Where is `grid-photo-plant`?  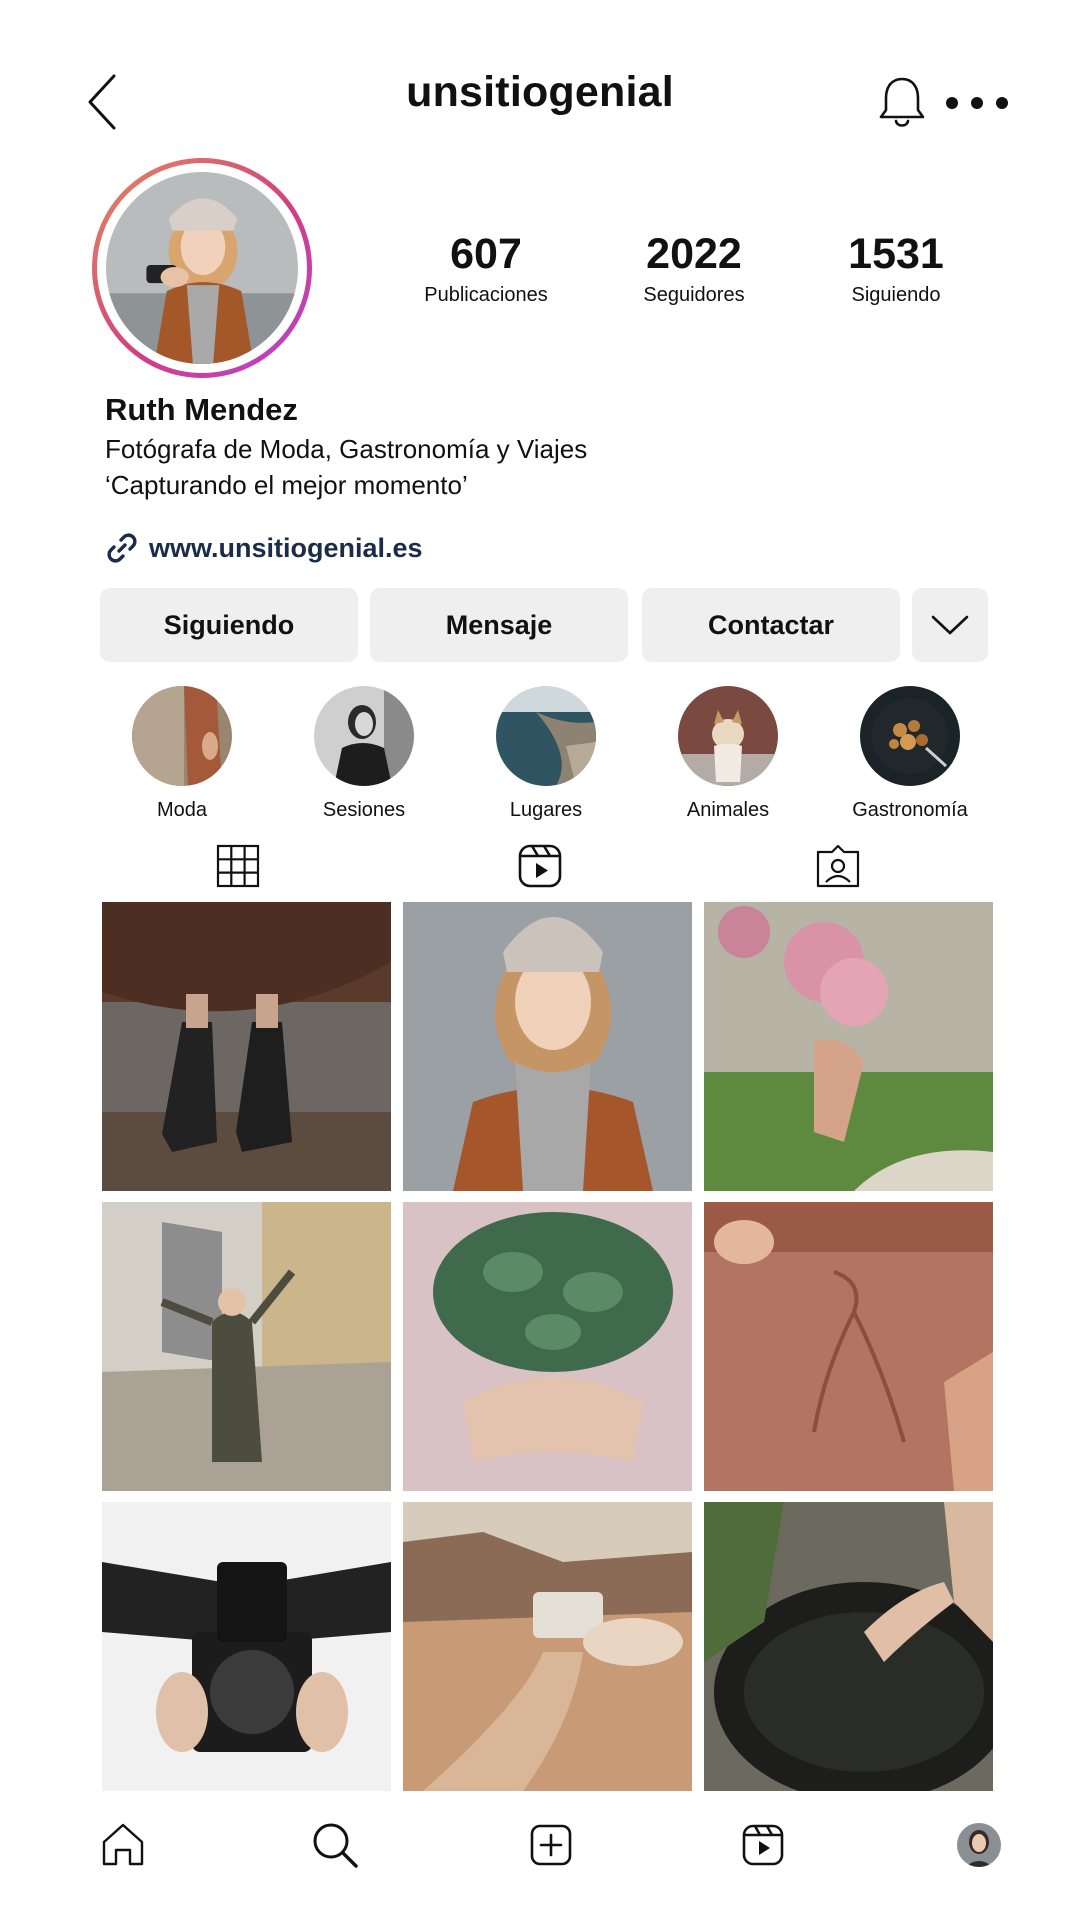 grid-photo-plant is located at coordinates (547, 1346).